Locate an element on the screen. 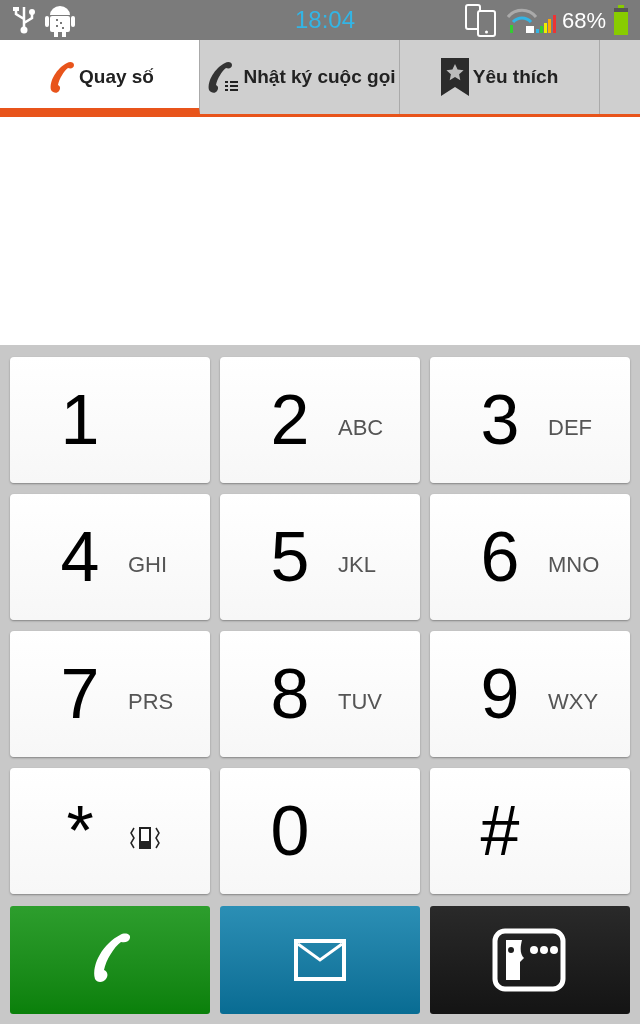  tab: Quay số is located at coordinates (100, 77).